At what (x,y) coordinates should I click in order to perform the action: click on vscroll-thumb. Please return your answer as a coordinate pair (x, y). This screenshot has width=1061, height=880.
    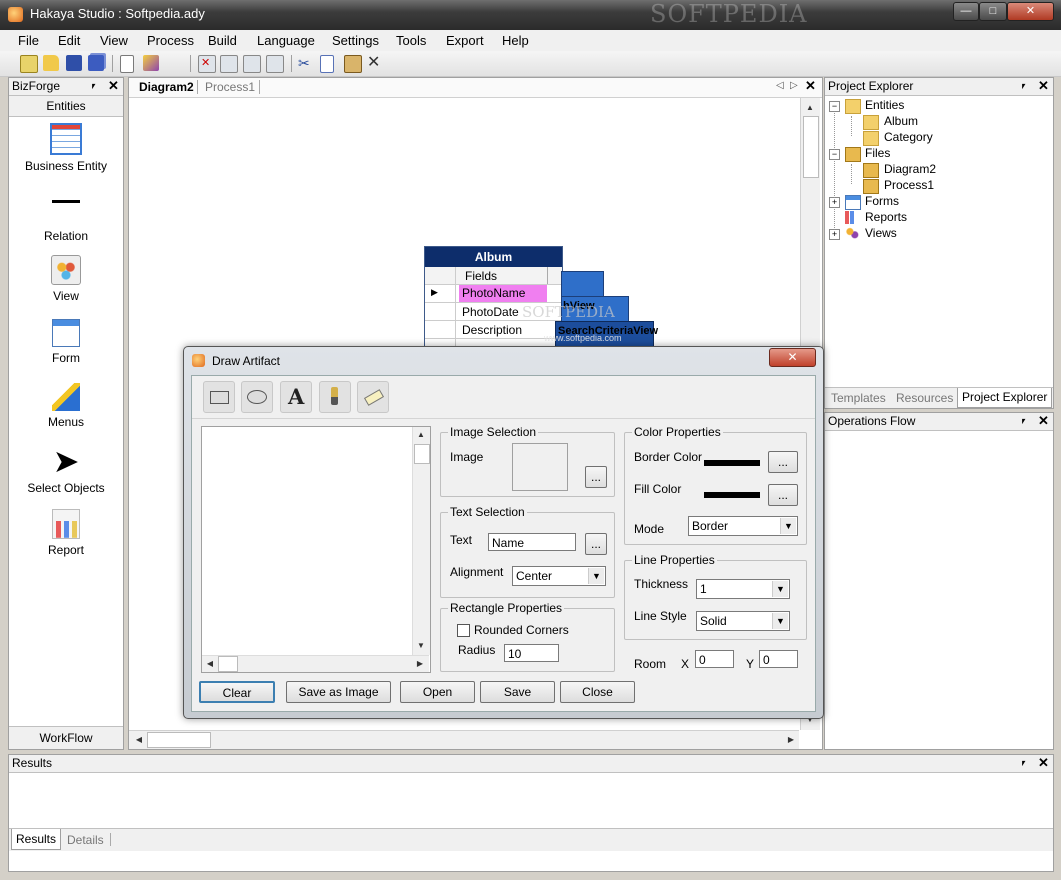
    Looking at the image, I should click on (811, 147).